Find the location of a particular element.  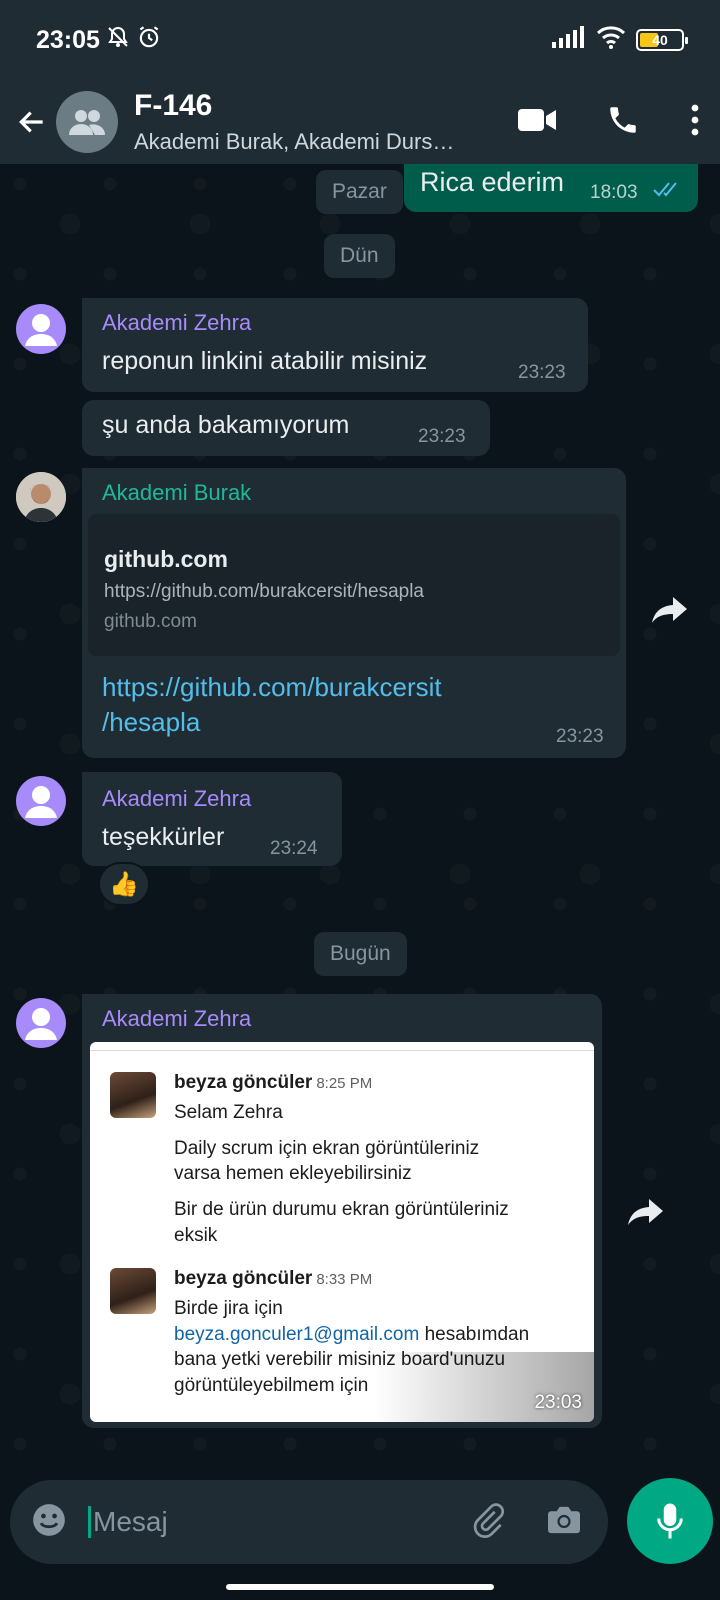

video-camera-icon is located at coordinates (537, 119).